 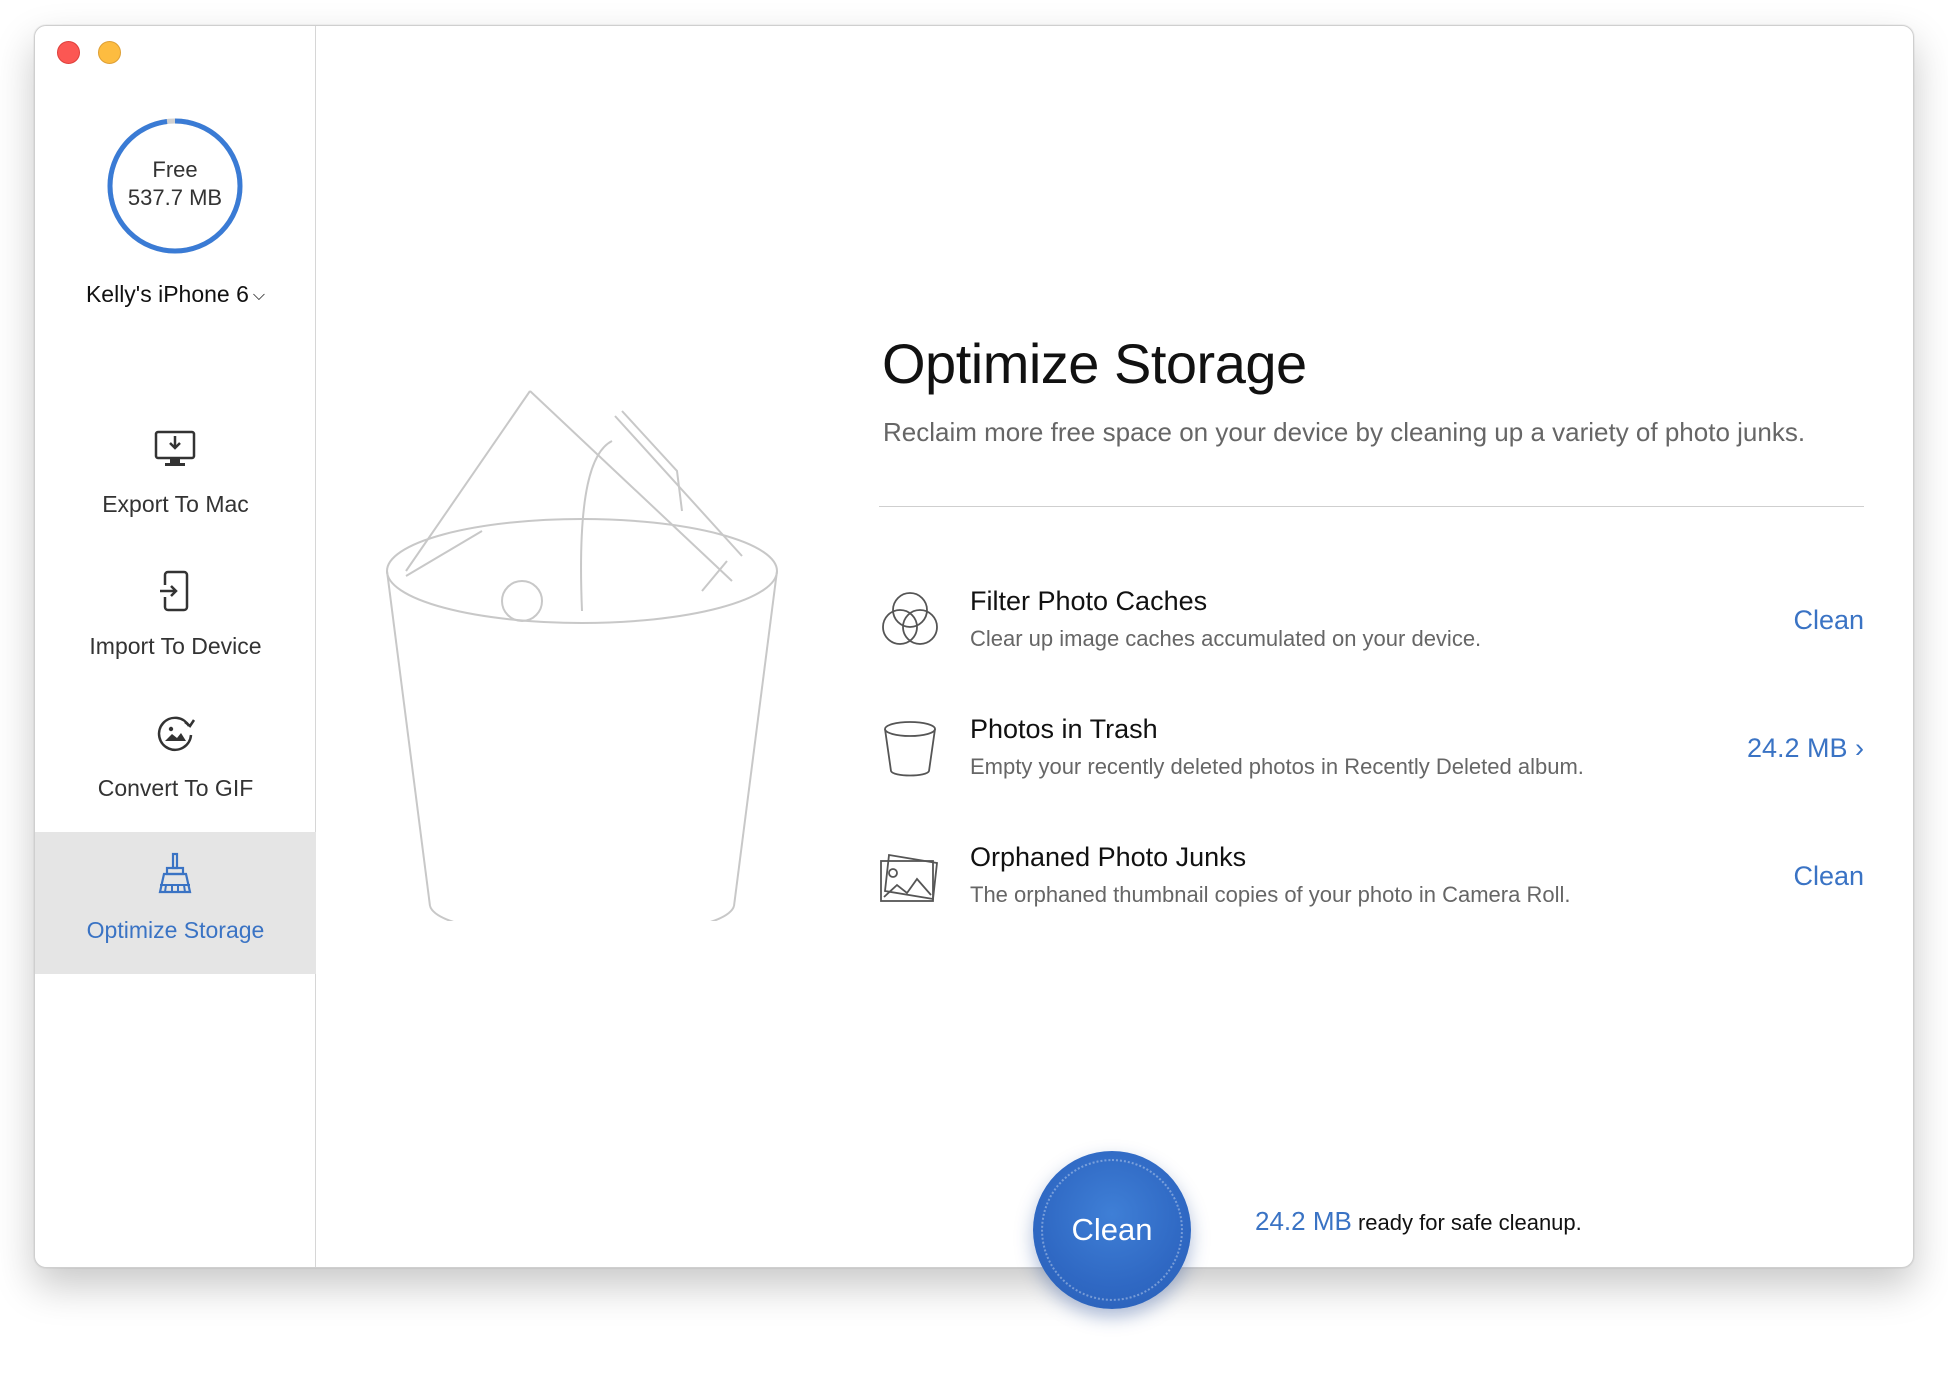 I want to click on item-title: Orphaned Photo Junks, so click(x=1108, y=857).